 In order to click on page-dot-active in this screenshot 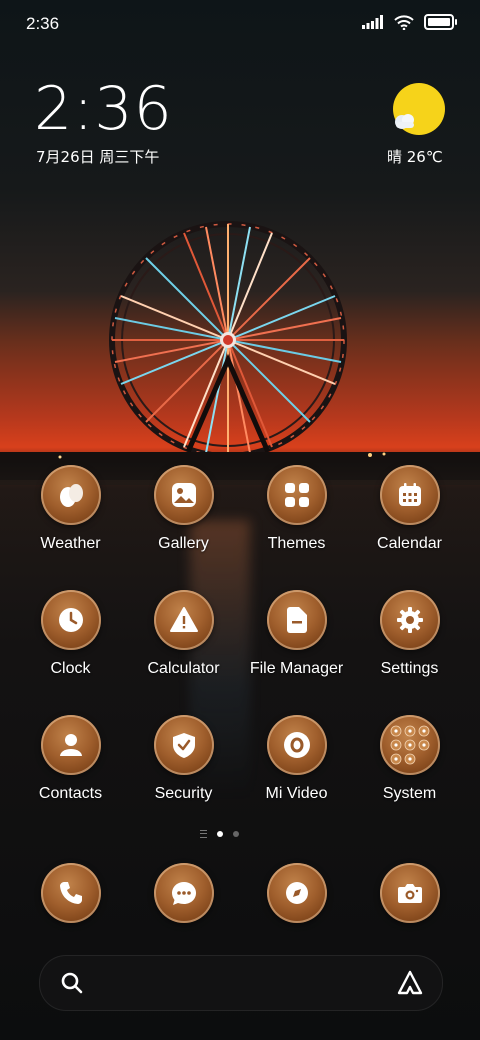, I will do `click(220, 834)`.